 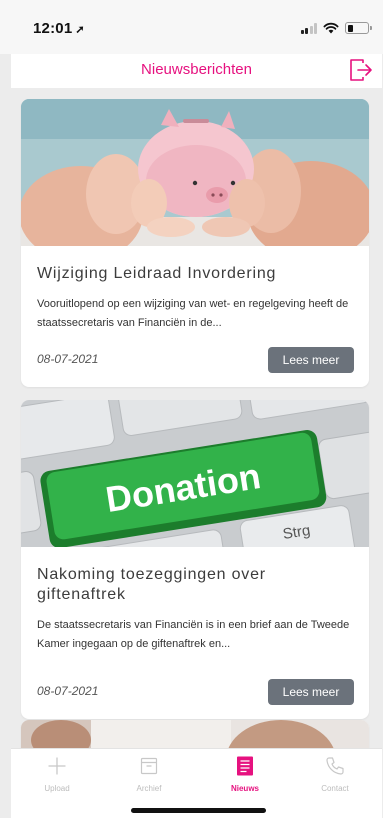 What do you see at coordinates (308, 28) in the screenshot?
I see `signal-icon` at bounding box center [308, 28].